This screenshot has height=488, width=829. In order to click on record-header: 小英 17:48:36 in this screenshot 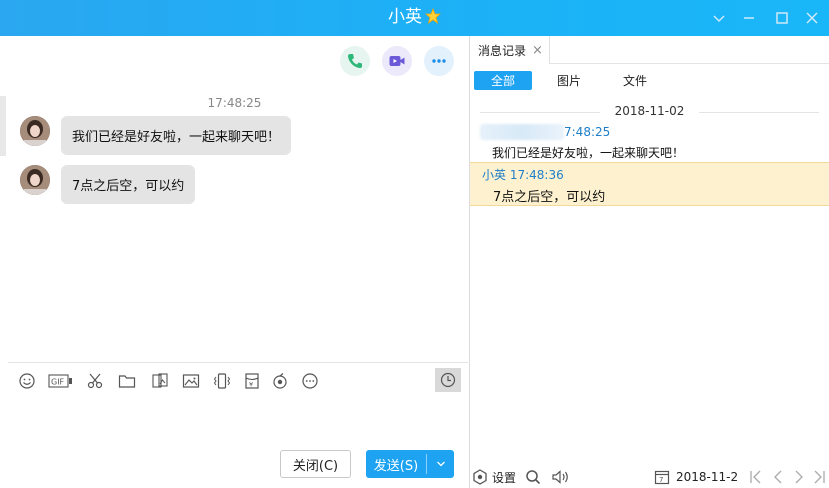, I will do `click(523, 174)`.